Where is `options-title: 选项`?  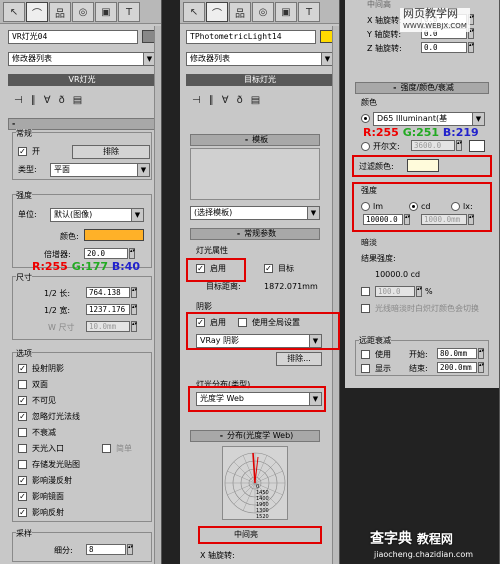 options-title: 选项 is located at coordinates (24, 354).